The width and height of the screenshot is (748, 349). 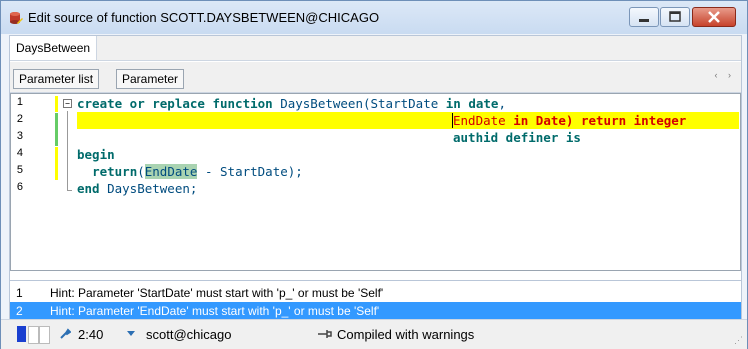 What do you see at coordinates (34, 182) in the screenshot?
I see `line-gutter: 1 2 3 4 5 6` at bounding box center [34, 182].